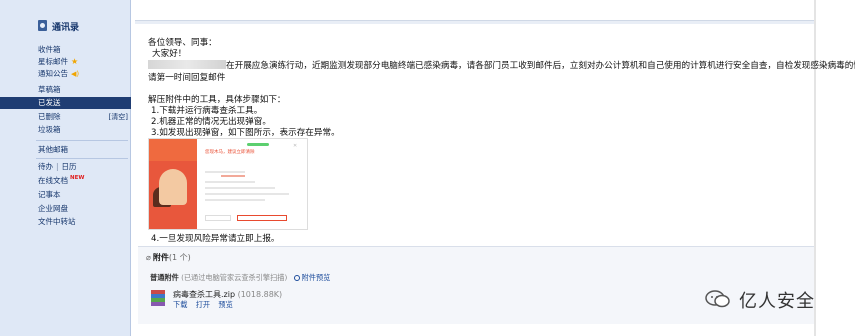  Describe the element at coordinates (49, 89) in the screenshot. I see `sidebar-item-label: 草稿箱` at that location.